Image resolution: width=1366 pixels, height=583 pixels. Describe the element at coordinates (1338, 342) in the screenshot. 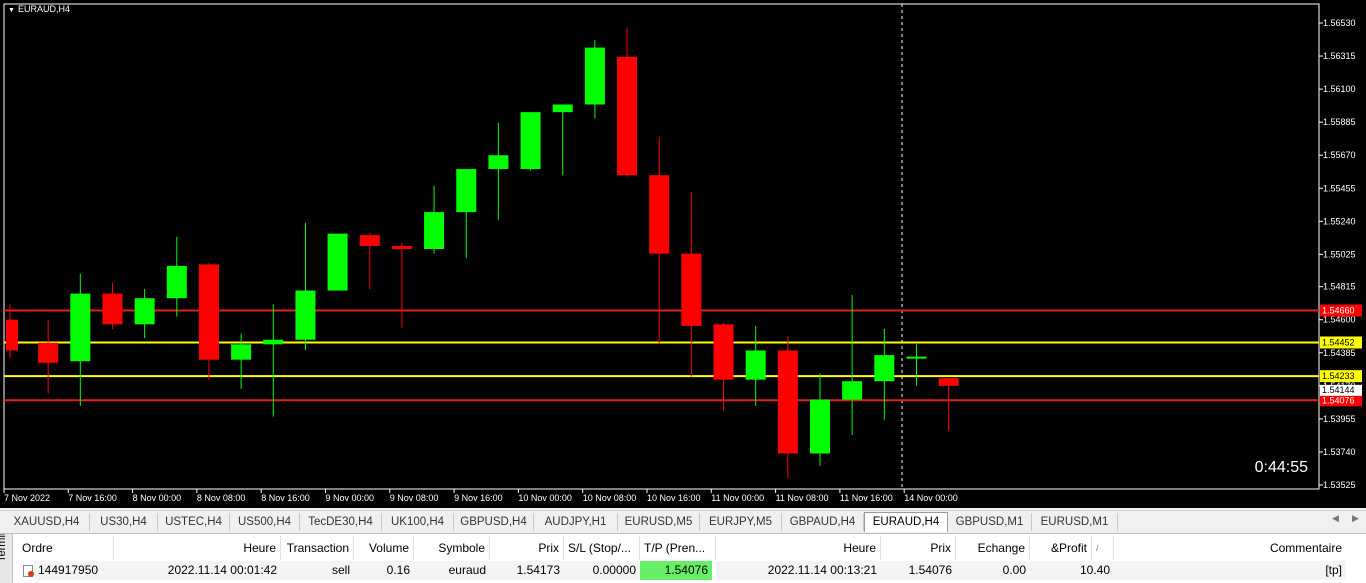

I see `order-level-label: 1.54452` at that location.